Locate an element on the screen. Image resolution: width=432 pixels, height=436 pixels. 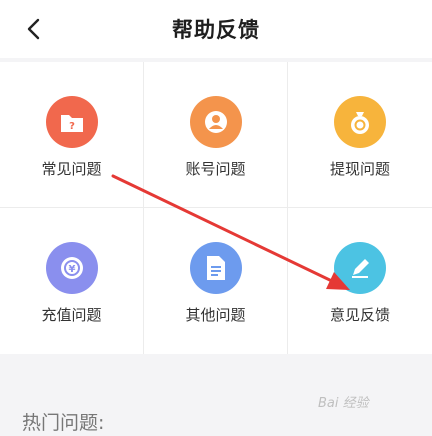
category-label: 意见反馈 is located at coordinates (359, 315).